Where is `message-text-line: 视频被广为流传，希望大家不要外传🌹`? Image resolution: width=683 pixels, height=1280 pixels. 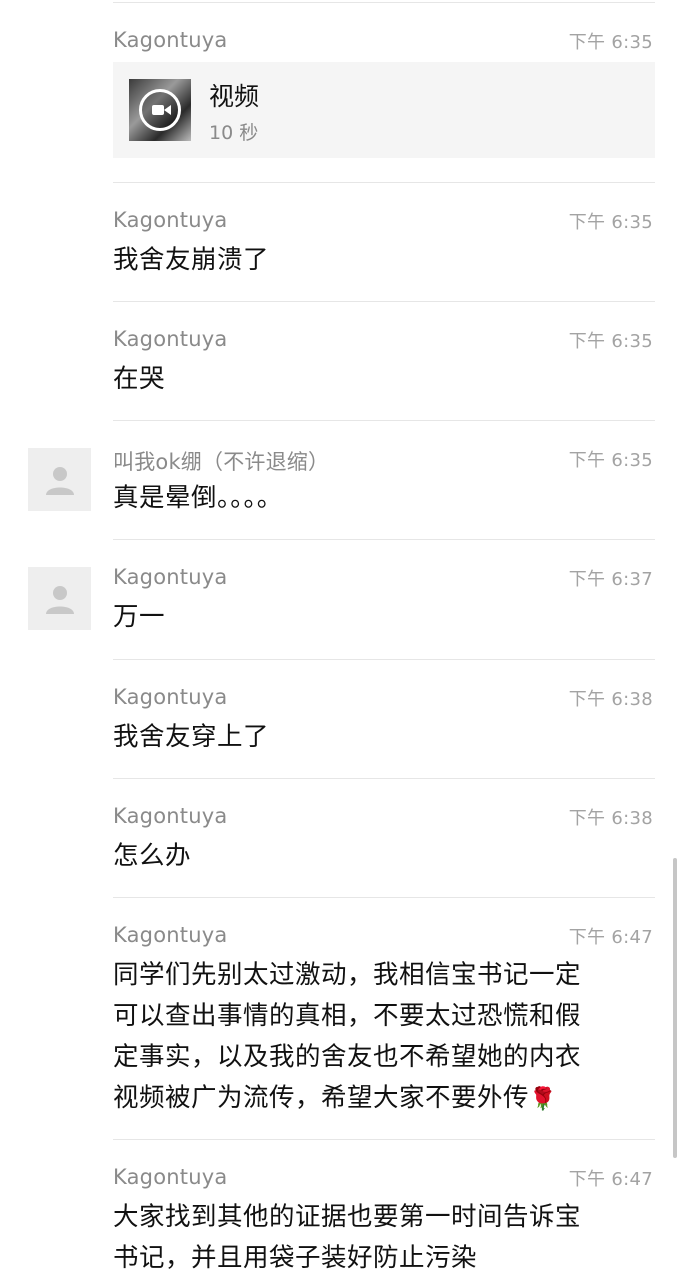 message-text-line: 视频被广为流传，希望大家不要外传🌹 is located at coordinates (373, 1099).